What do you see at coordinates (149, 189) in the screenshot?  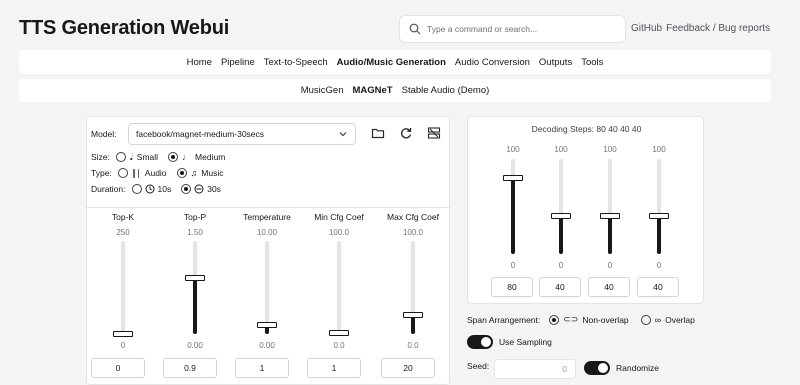 I see `clock-icon` at bounding box center [149, 189].